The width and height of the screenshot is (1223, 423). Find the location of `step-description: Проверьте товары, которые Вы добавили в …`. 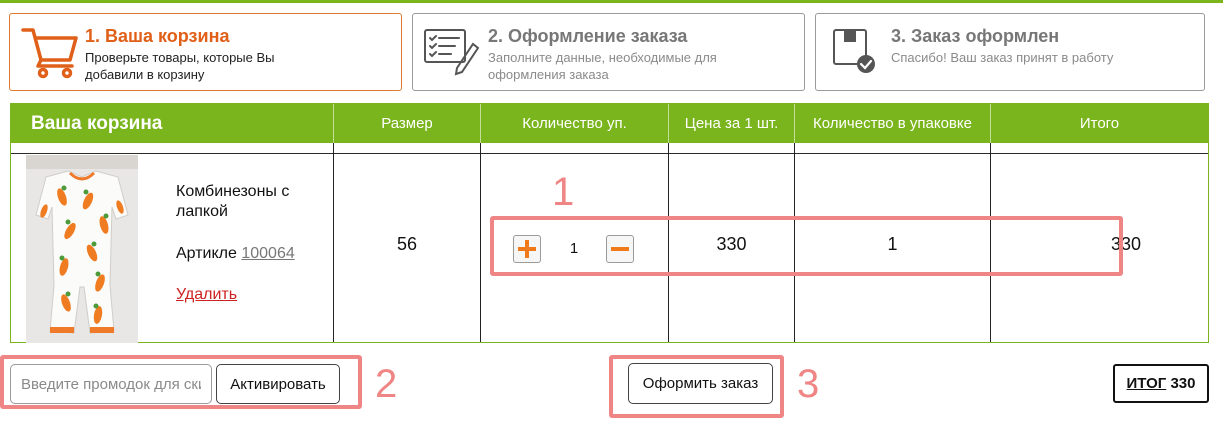

step-description: Проверьте товары, которые Вы добавили в … is located at coordinates (180, 66).